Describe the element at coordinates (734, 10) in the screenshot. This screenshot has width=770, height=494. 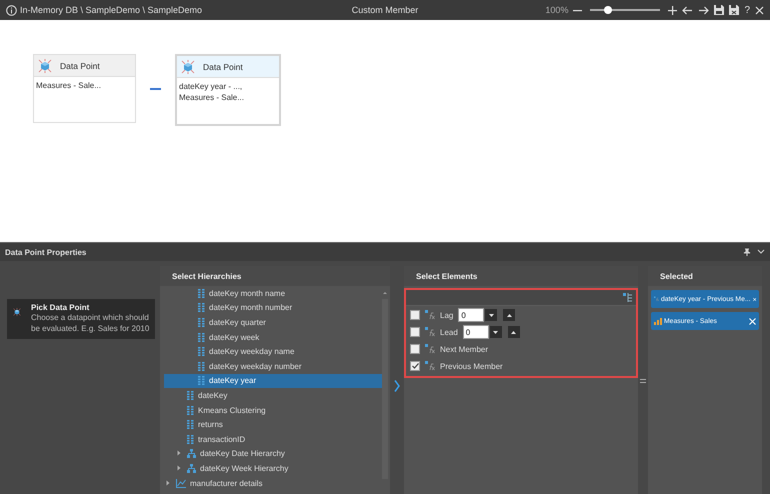
I see `save-as-icon` at that location.